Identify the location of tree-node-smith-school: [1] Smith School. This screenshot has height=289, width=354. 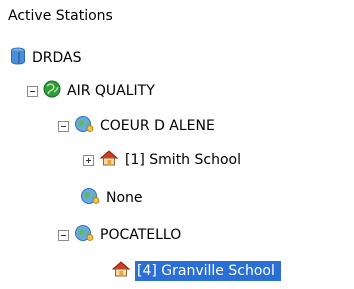
(163, 160).